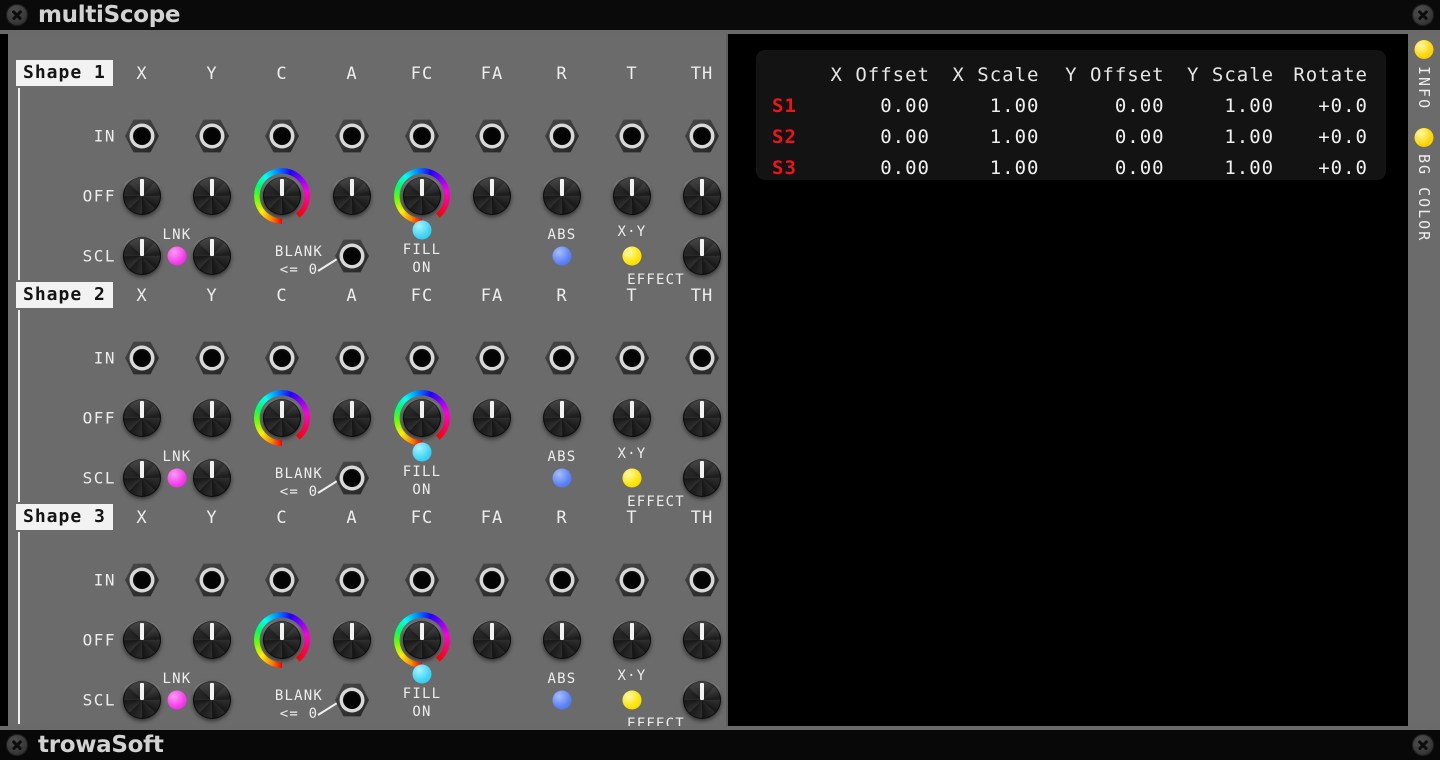 This screenshot has height=760, width=1440. What do you see at coordinates (177, 235) in the screenshot?
I see `link-label: LNK` at bounding box center [177, 235].